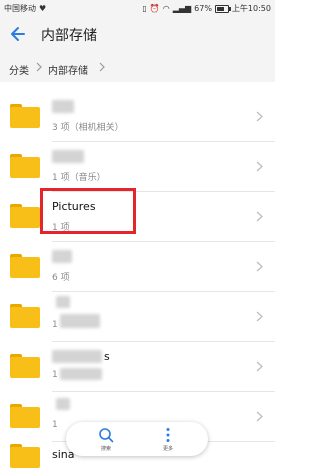 Image resolution: width=320 pixels, height=468 pixels. What do you see at coordinates (251, 8) in the screenshot?
I see `clock: 上午10:50` at bounding box center [251, 8].